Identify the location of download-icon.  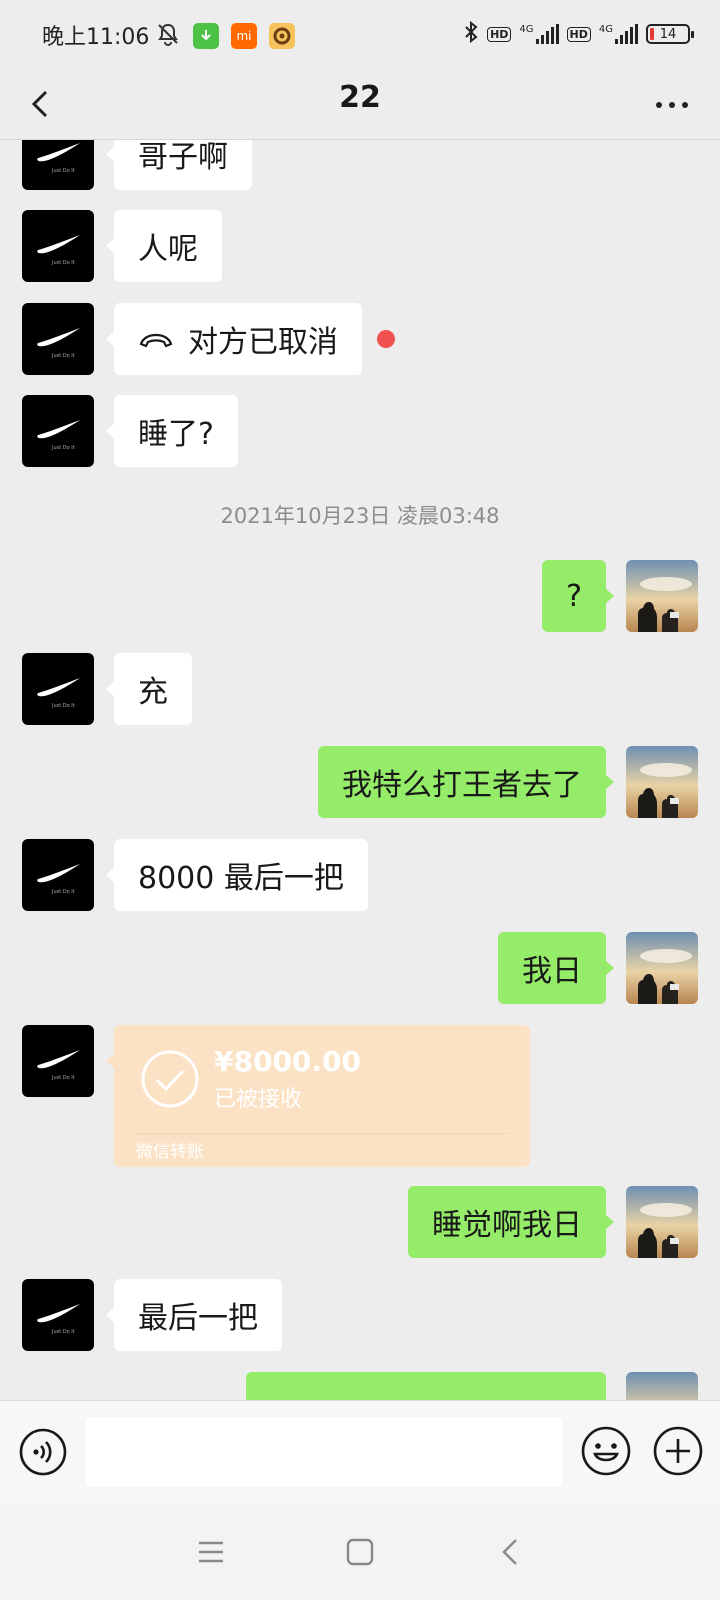
(206, 36).